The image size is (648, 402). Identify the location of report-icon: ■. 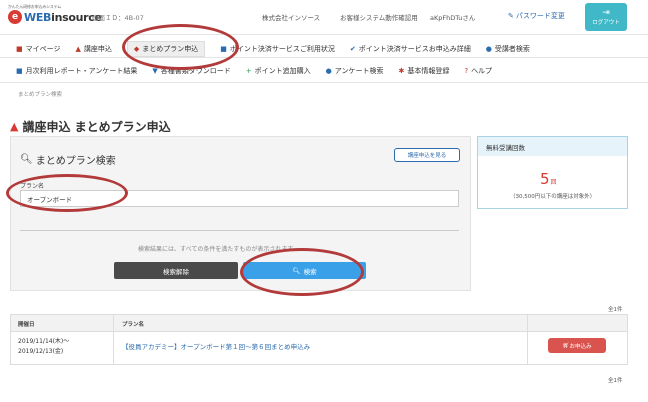
(19, 71).